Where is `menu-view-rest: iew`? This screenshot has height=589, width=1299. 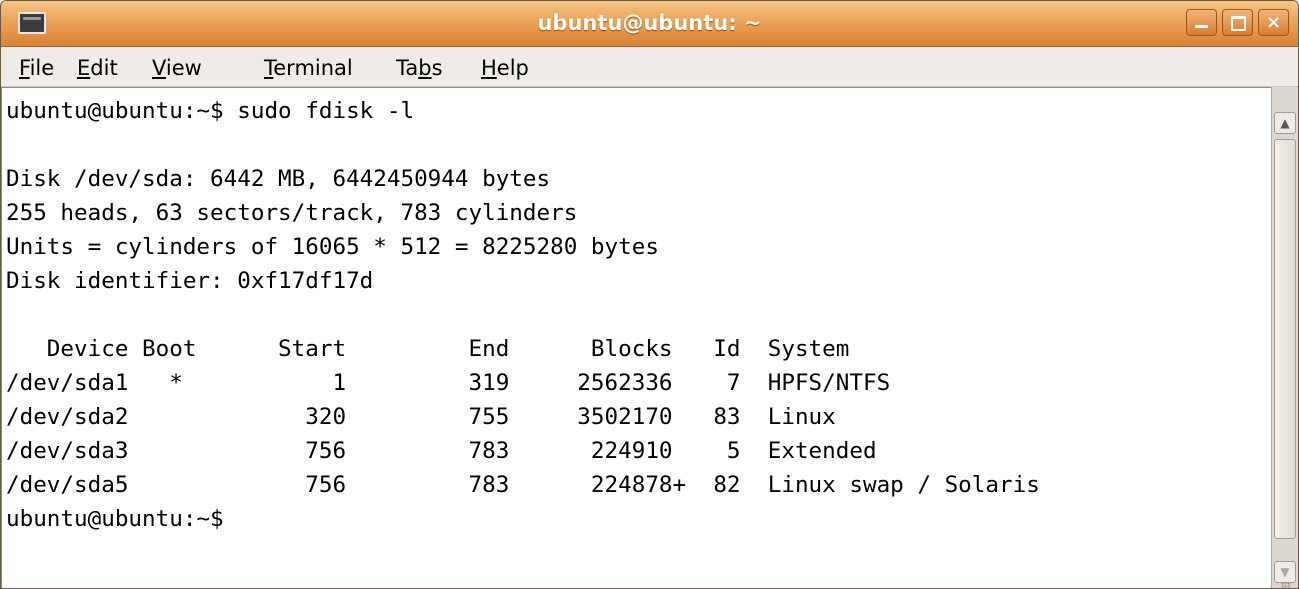 menu-view-rest: iew is located at coordinates (183, 68).